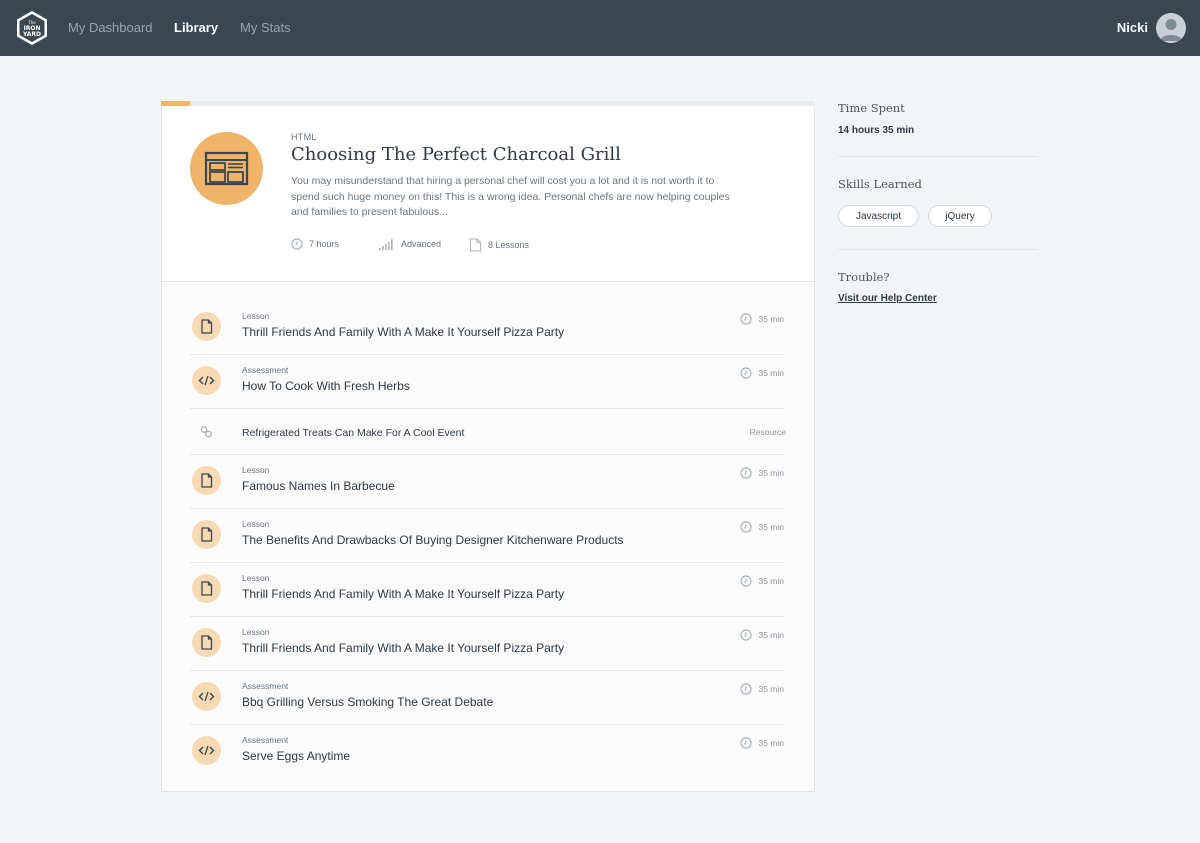 This screenshot has width=1200, height=843. Describe the element at coordinates (31, 34) in the screenshot. I see `svg-text: YARD` at that location.